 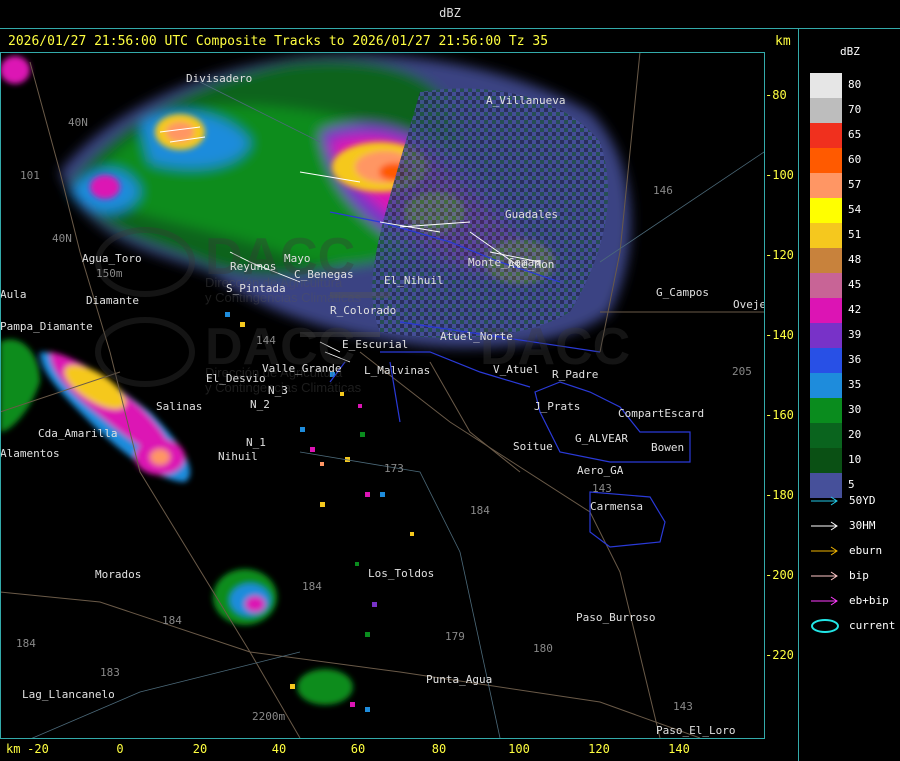 I want to click on color-swatch-label: 48, so click(x=855, y=259).